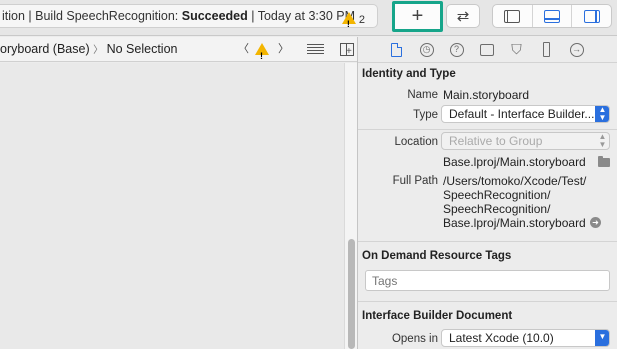  Describe the element at coordinates (514, 223) in the screenshot. I see `full-path-line: Base.lproj/Main.storyboard` at that location.